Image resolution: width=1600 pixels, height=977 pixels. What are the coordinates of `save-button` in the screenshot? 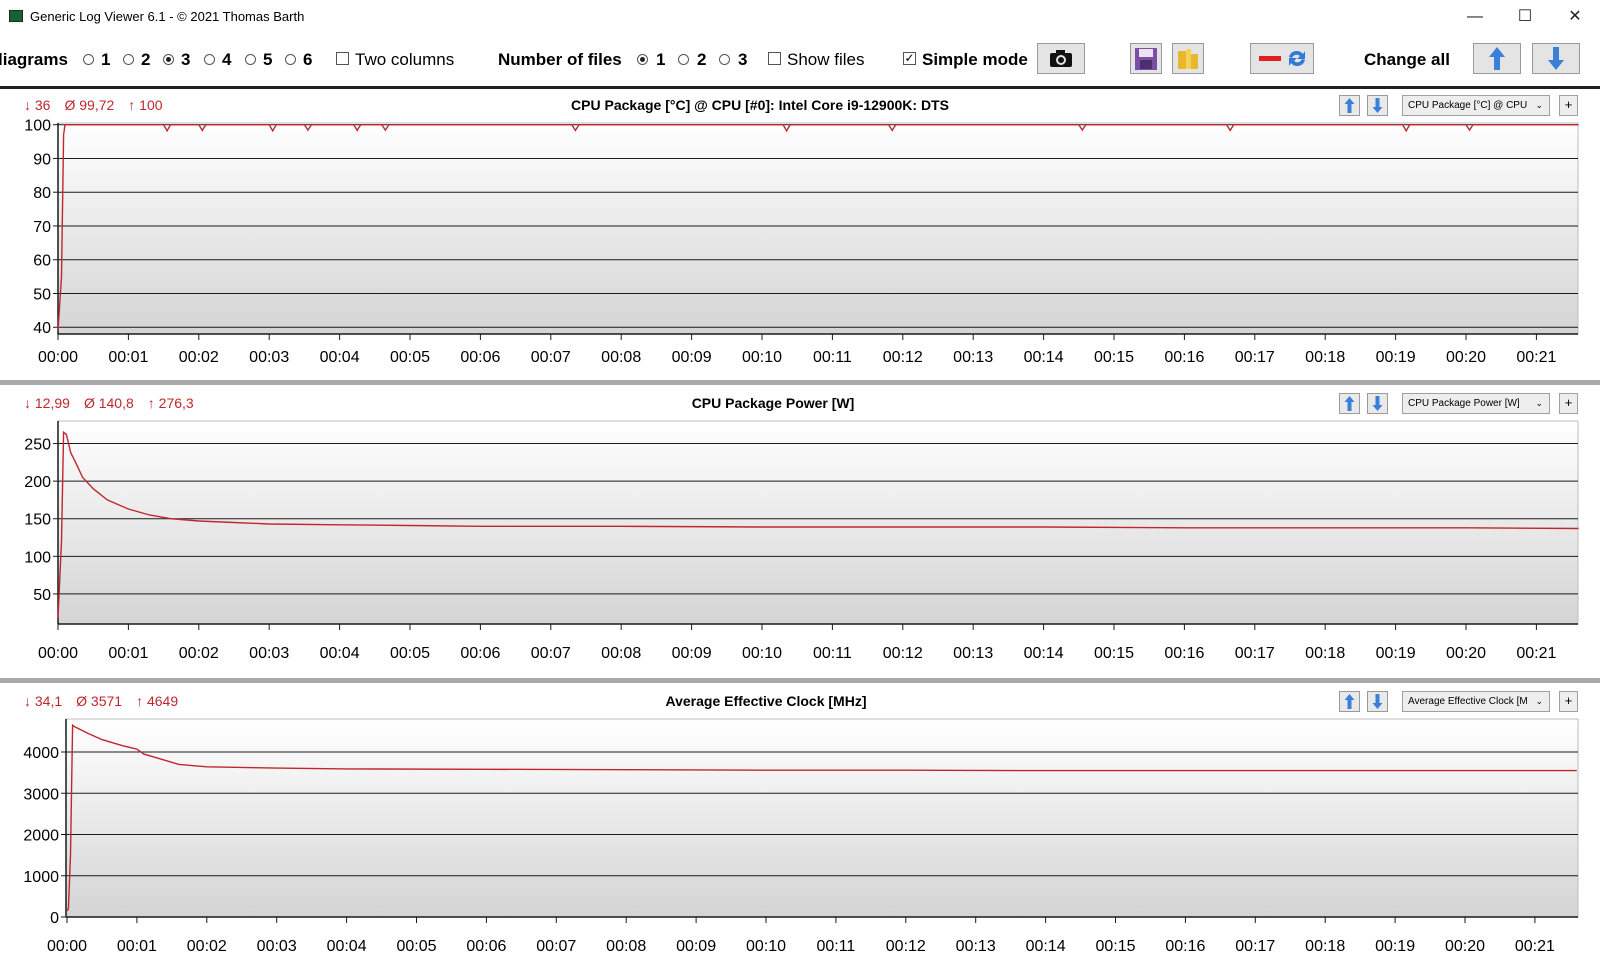 It's located at (1146, 58).